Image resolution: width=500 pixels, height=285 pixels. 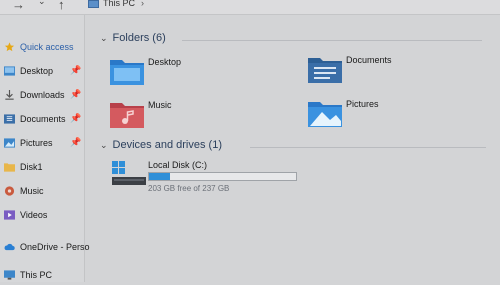 I want to click on sidebar-item-label: Music, so click(x=32, y=191).